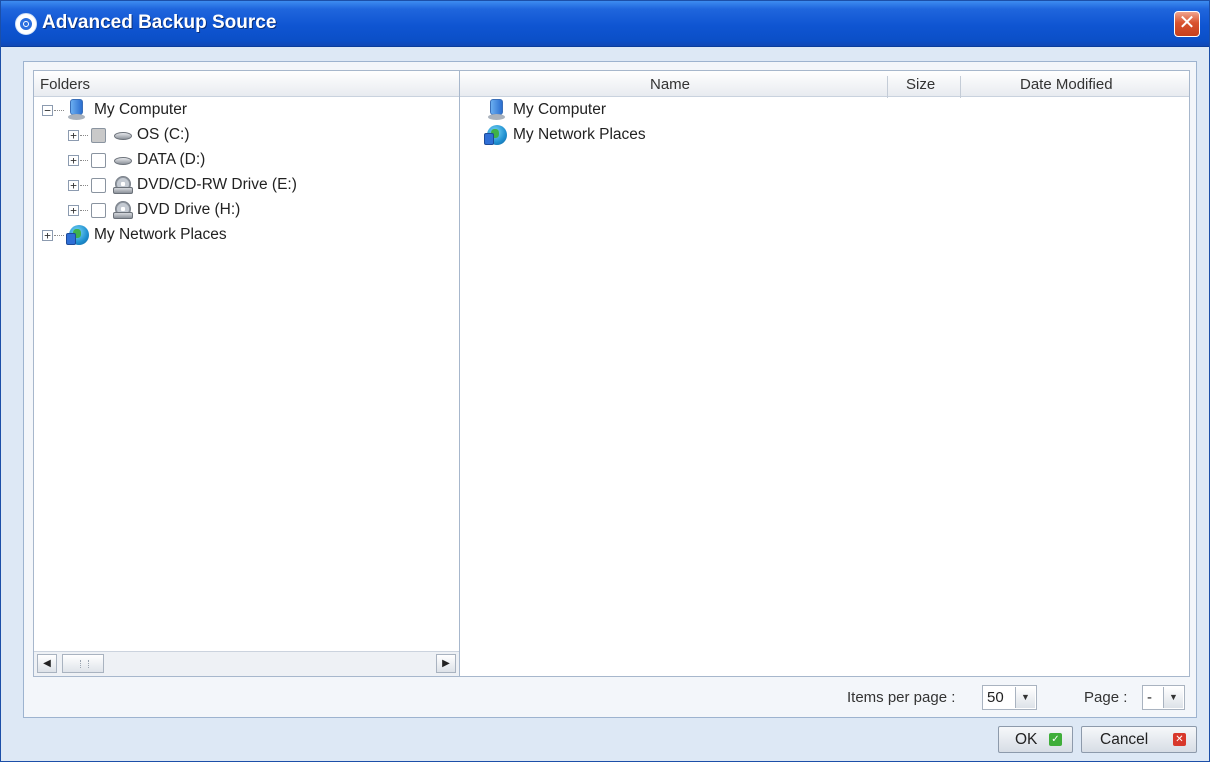 This screenshot has height=762, width=1210. What do you see at coordinates (610, 698) in the screenshot?
I see `pagination-bar: Items per page : 50 ▼ Page : - ▼` at bounding box center [610, 698].